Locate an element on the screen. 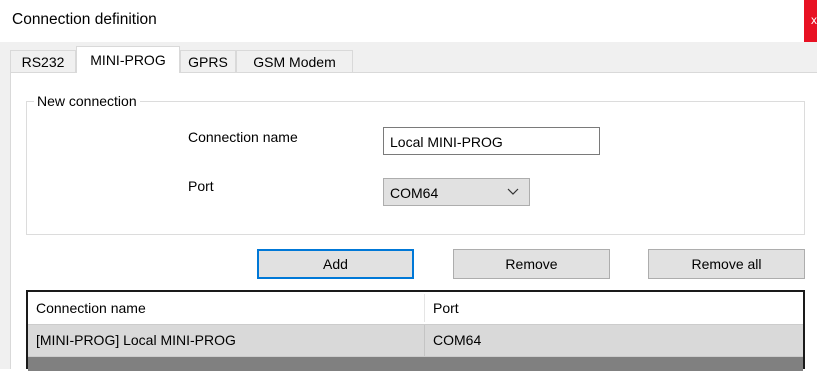 The width and height of the screenshot is (817, 371). tab-mini-prog: MINI-PROG is located at coordinates (128, 59).